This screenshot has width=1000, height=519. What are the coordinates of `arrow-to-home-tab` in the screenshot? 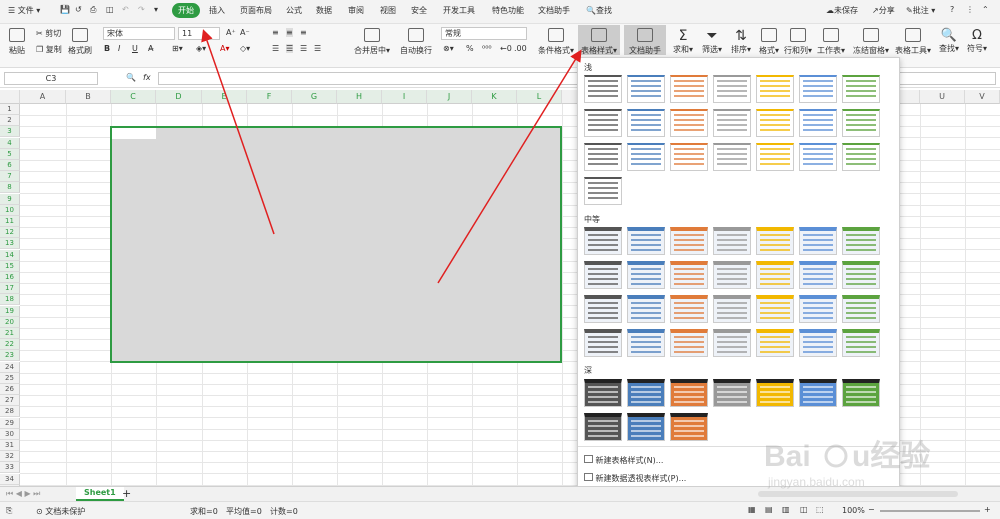 It's located at (238, 132).